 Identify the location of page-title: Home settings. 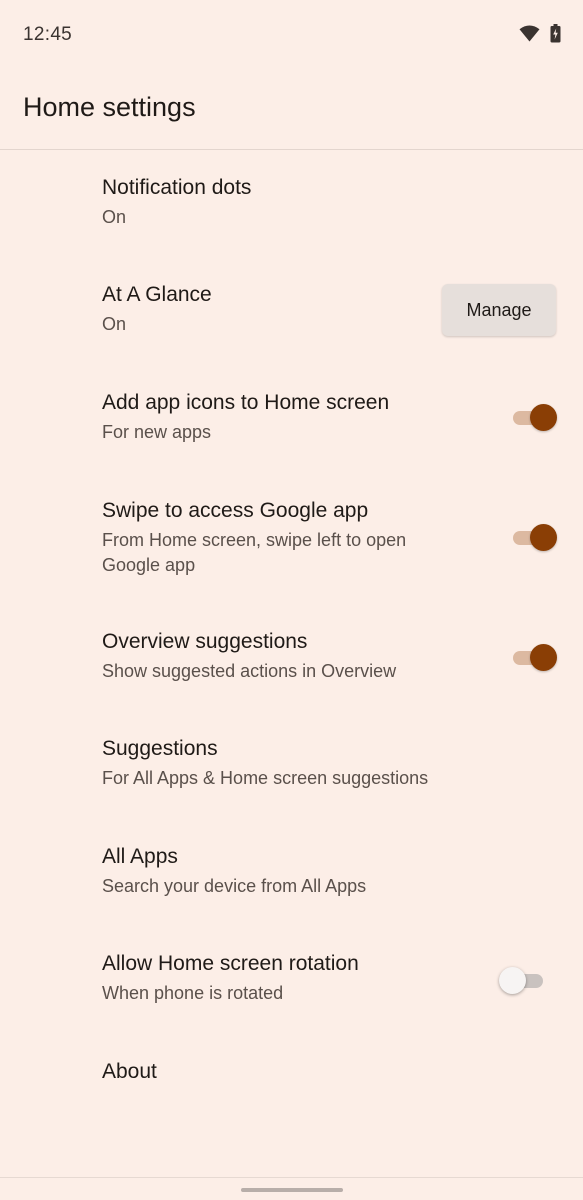
(109, 107).